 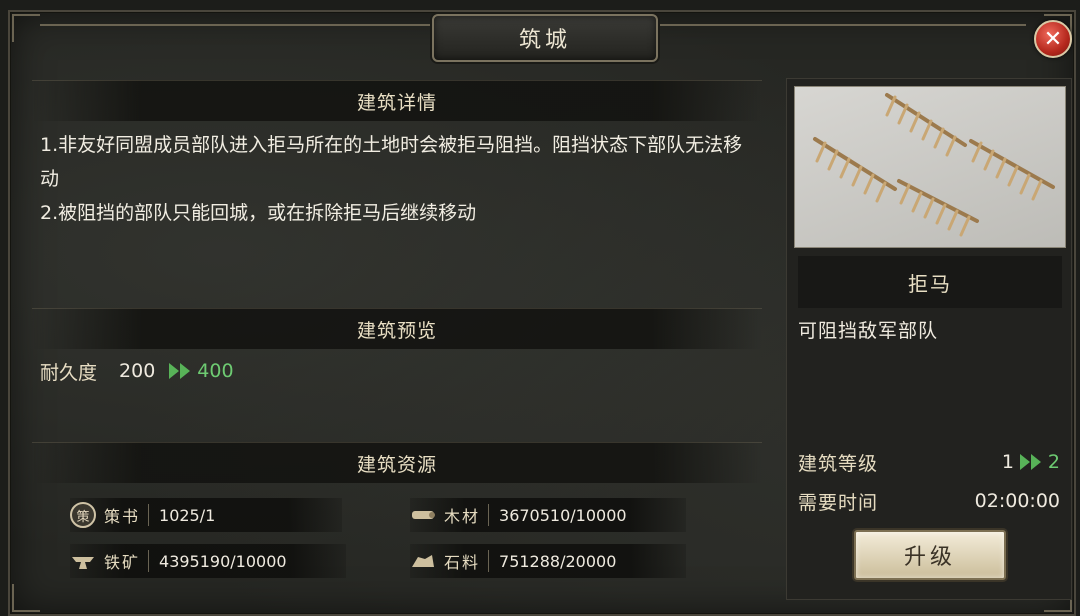 I want to click on durability-current: 200, so click(x=137, y=371).